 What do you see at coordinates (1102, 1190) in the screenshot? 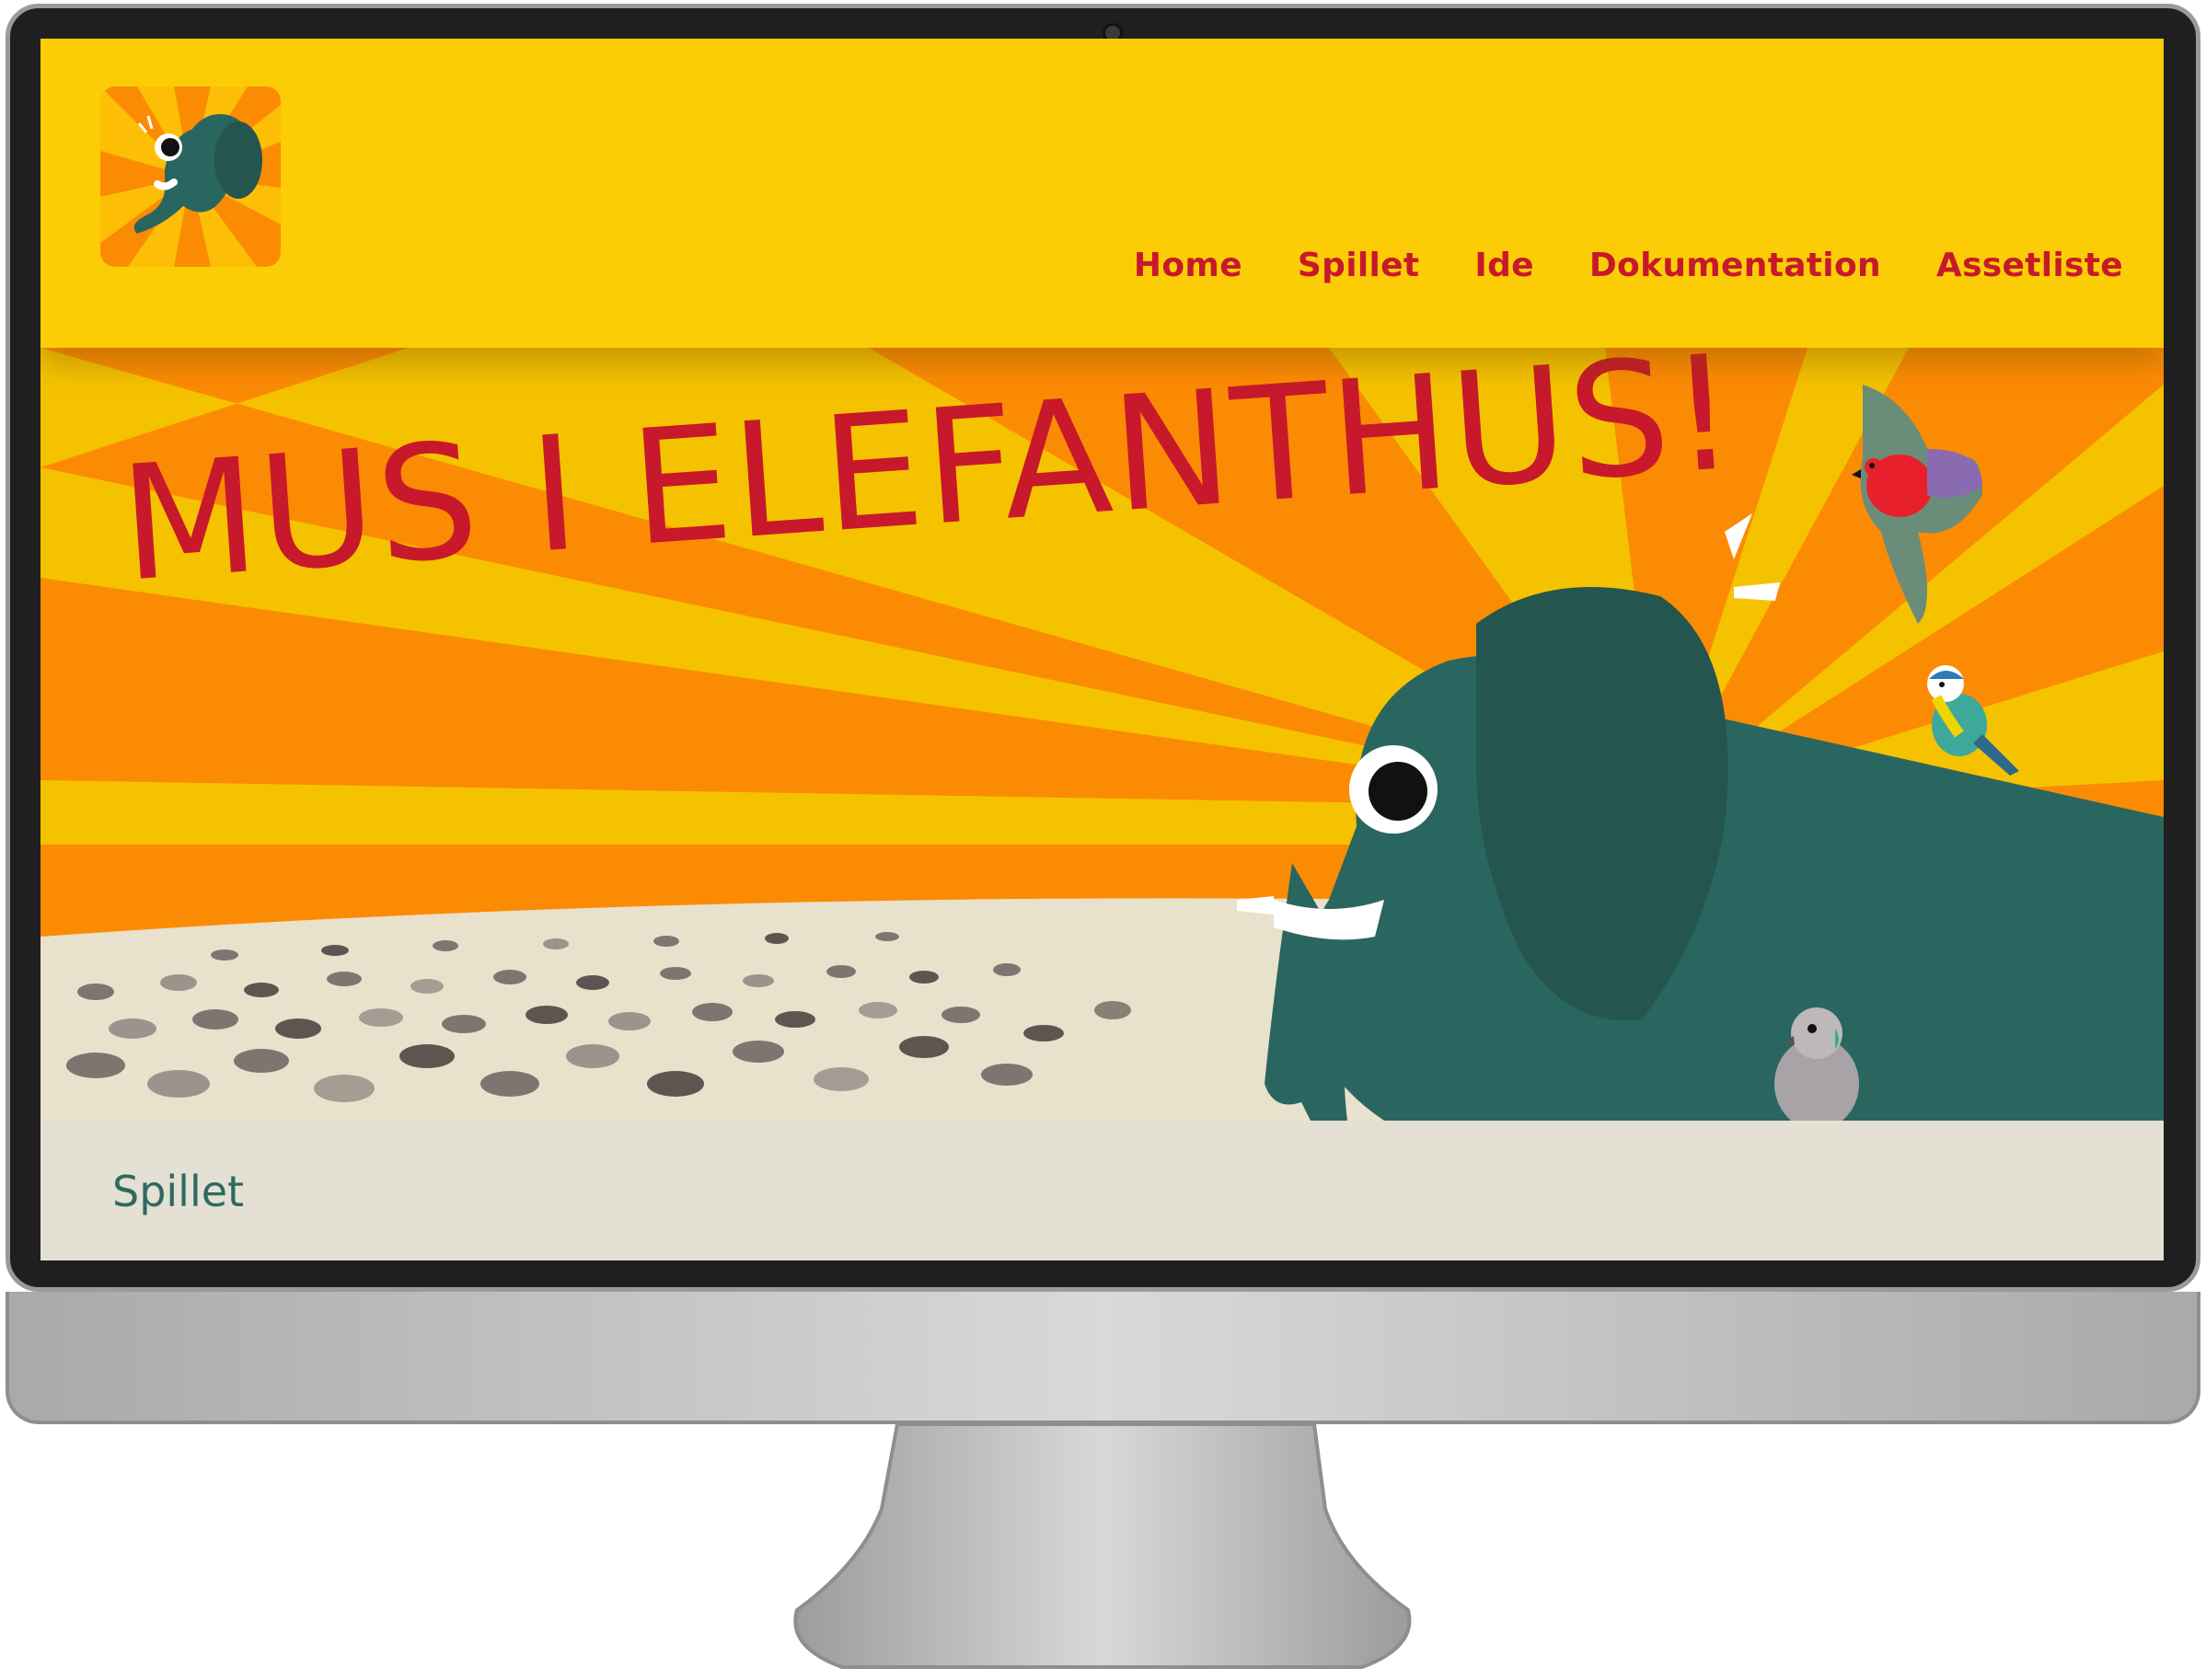
I see `content-section: Spillet` at bounding box center [1102, 1190].